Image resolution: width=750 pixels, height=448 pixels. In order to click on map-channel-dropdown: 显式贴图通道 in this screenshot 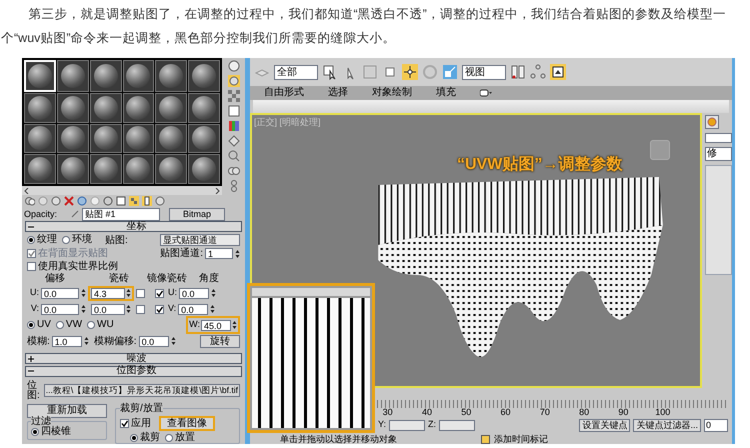, I will do `click(200, 240)`.